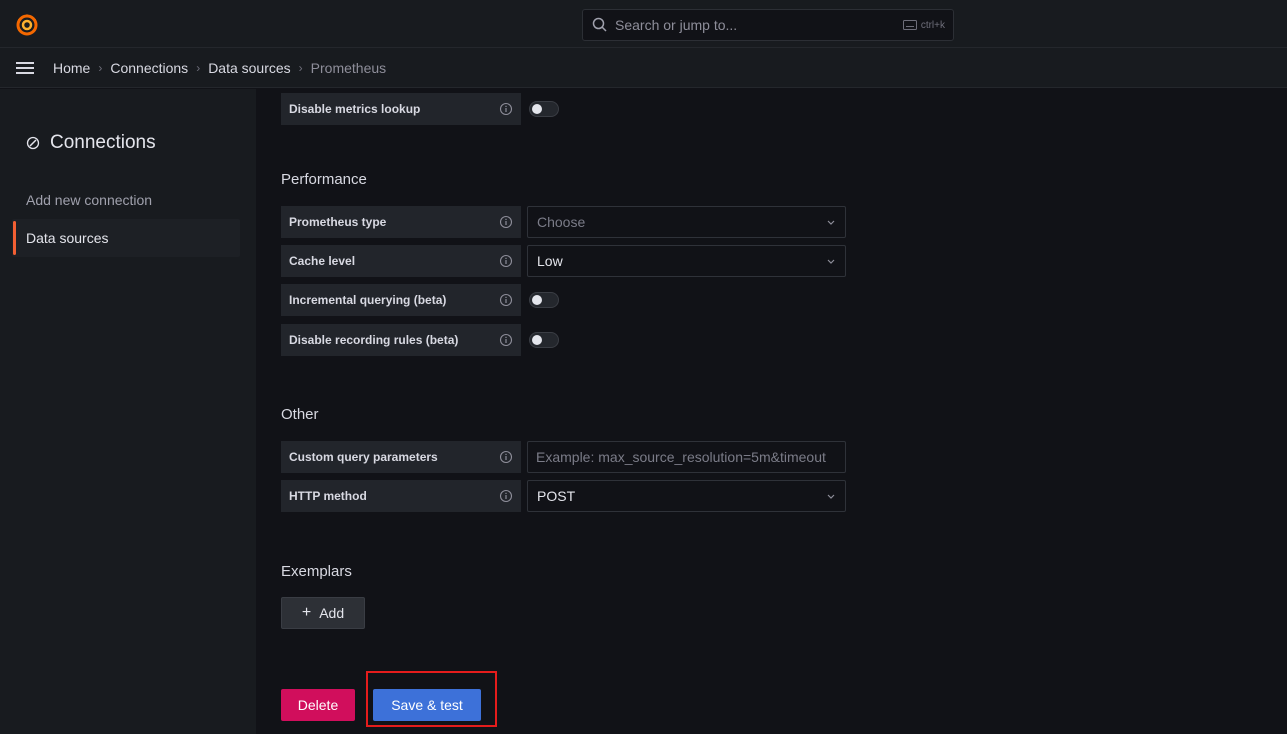 The image size is (1287, 734). I want to click on sidebar-title: Connections, so click(91, 143).